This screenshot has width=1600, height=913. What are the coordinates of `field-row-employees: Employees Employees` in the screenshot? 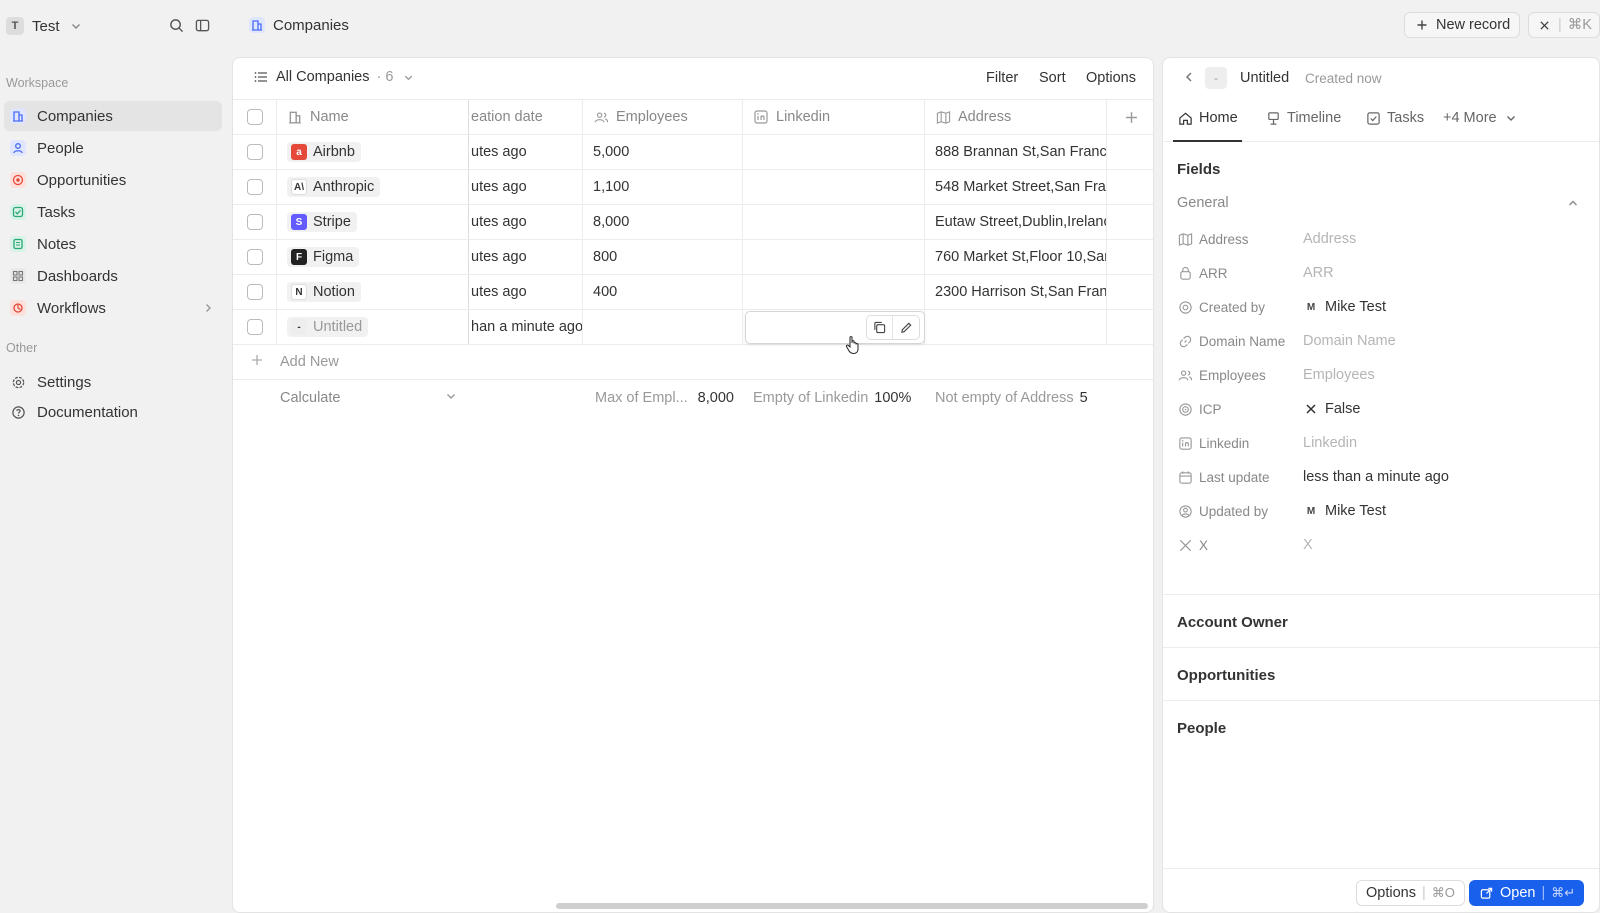 It's located at (1377, 375).